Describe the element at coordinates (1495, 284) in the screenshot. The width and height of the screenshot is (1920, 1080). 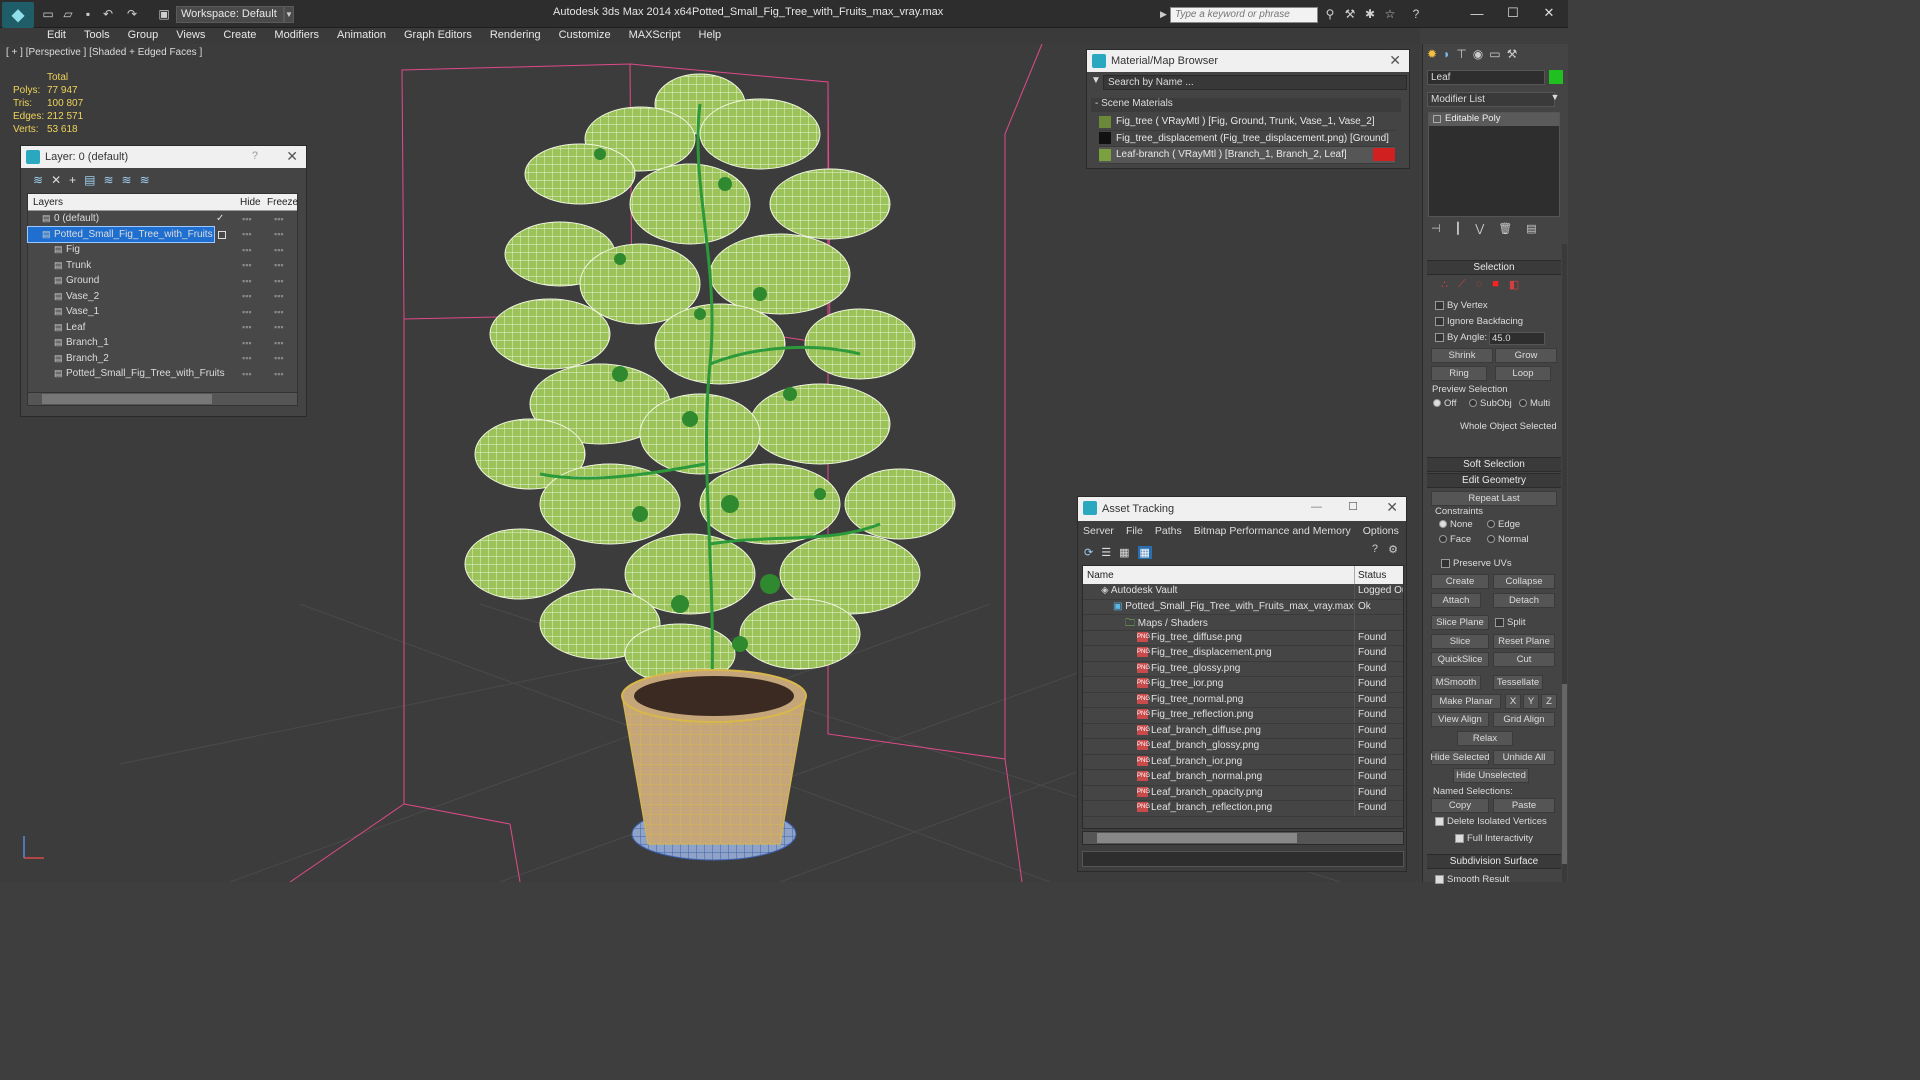
I see `polygon-mode-icon: ■` at that location.